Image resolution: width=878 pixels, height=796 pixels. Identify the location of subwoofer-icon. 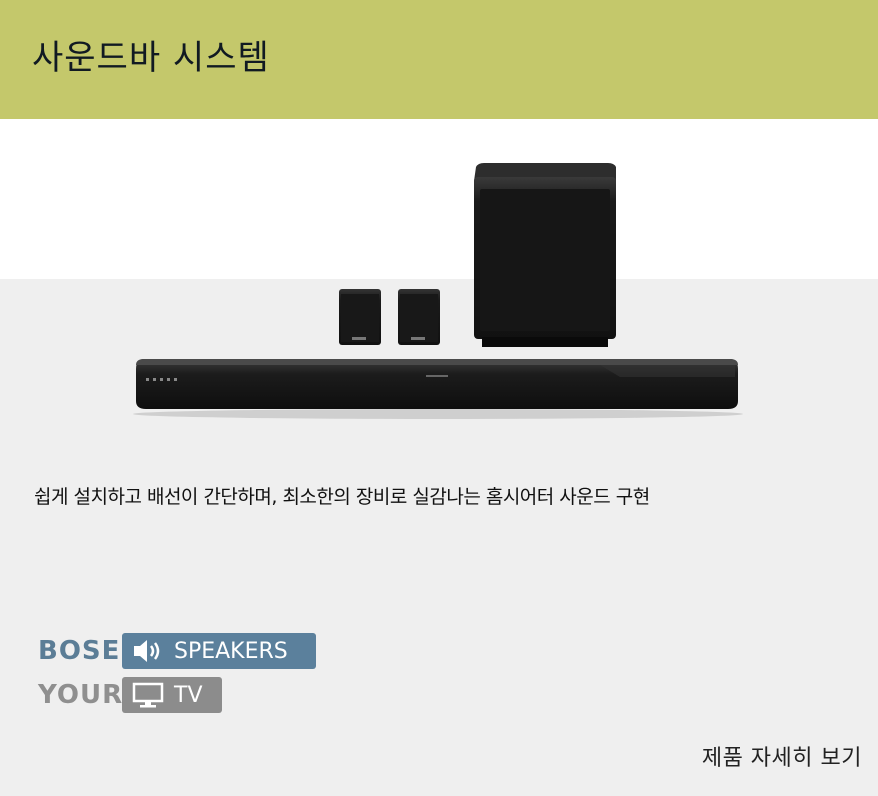
(545, 255).